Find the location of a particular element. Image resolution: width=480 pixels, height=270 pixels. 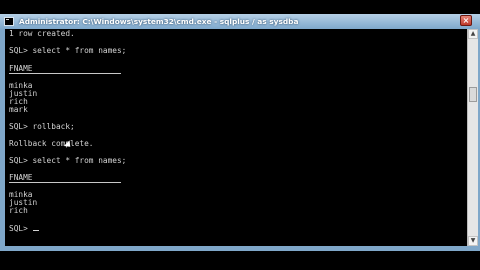

vertical-scrollbar: ▲ ▼ is located at coordinates (472, 137).